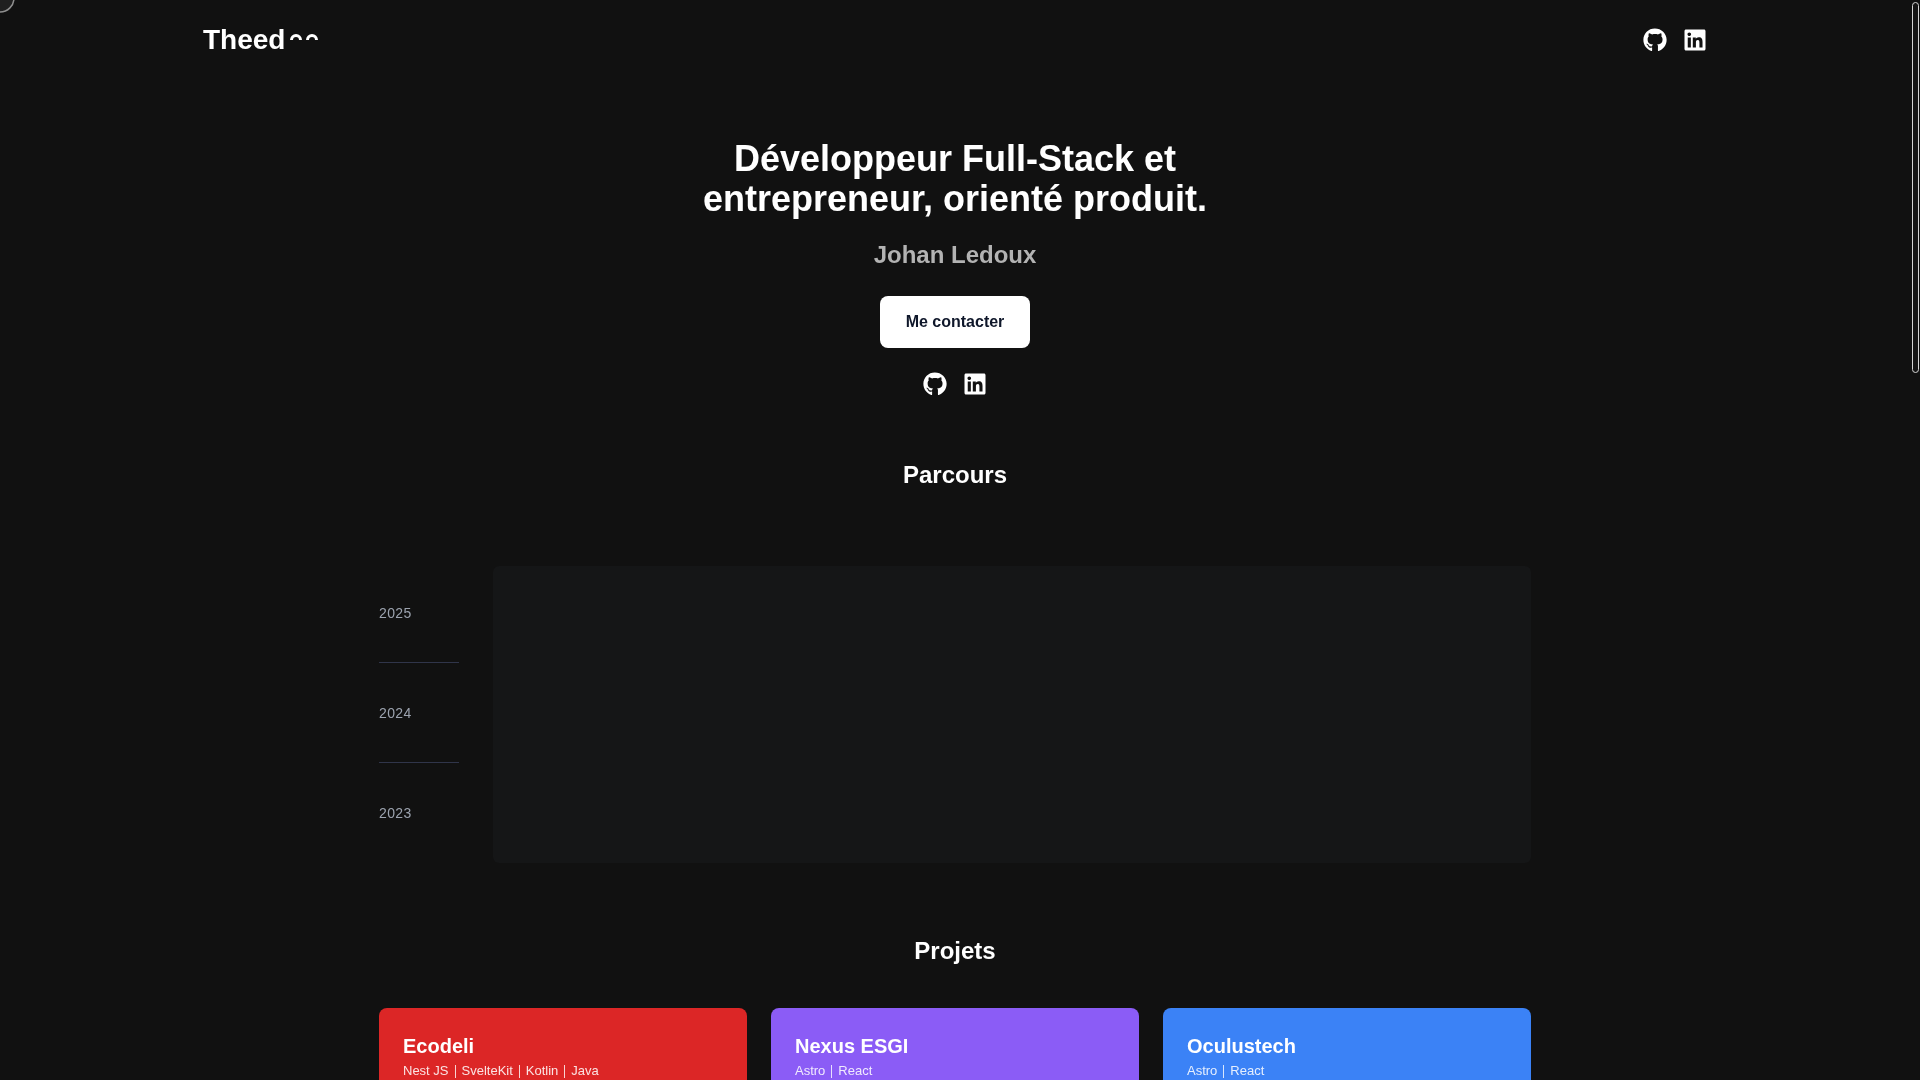 This screenshot has width=1920, height=1080. Describe the element at coordinates (955, 475) in the screenshot. I see `section-title: Parcours` at that location.